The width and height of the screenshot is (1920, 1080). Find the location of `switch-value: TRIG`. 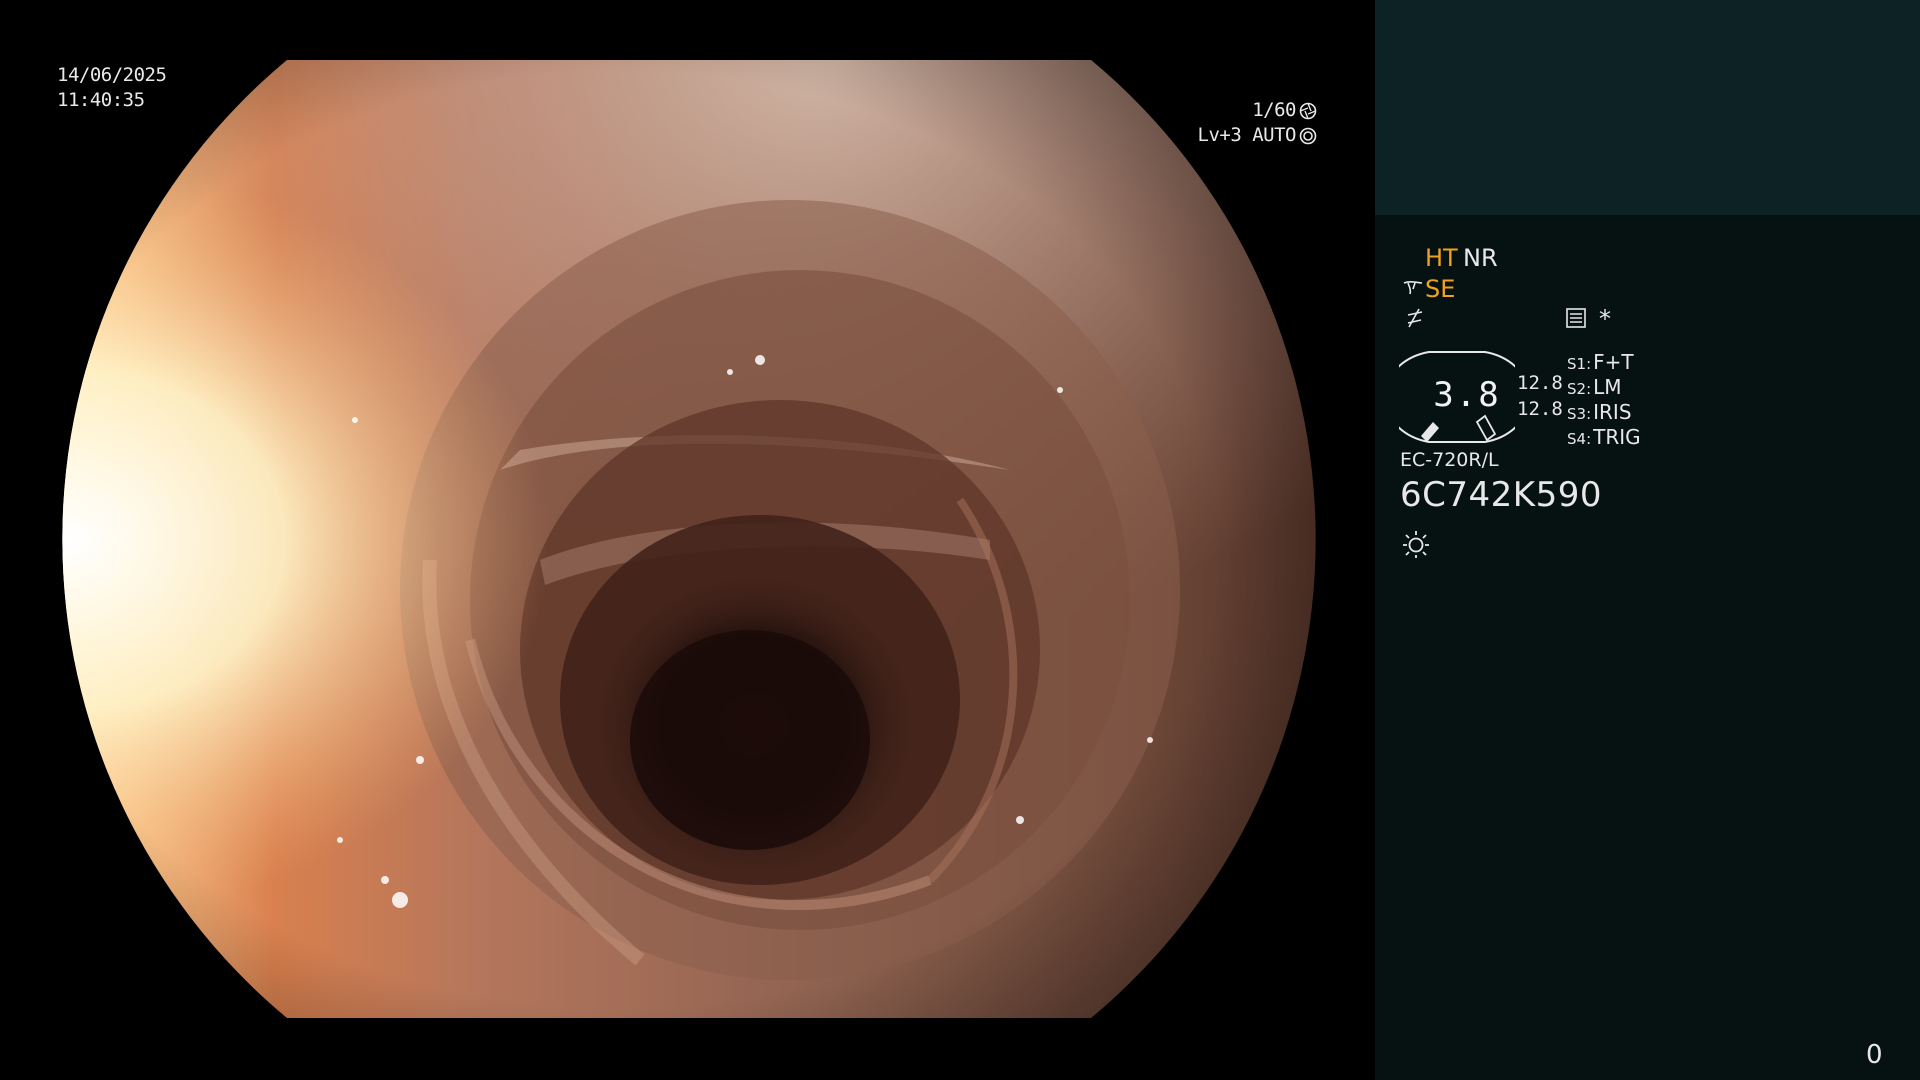

switch-value: TRIG is located at coordinates (1617, 437).